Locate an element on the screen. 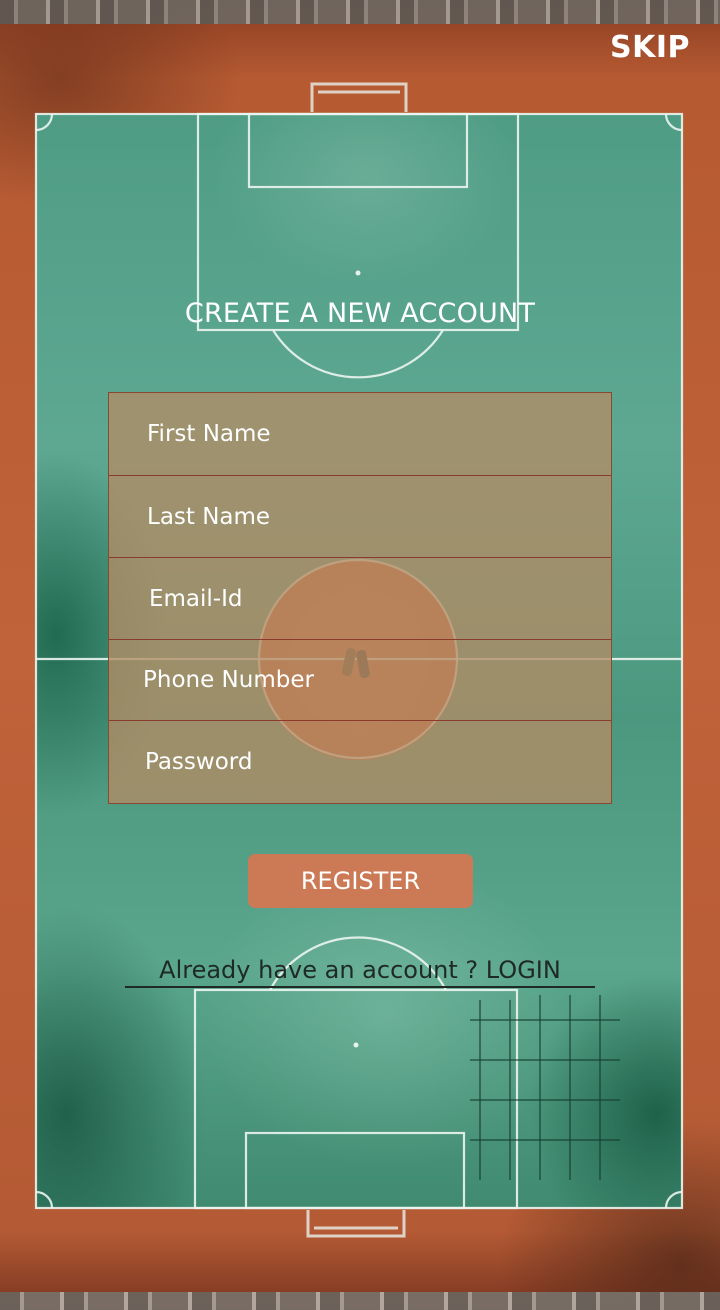  password-field-row is located at coordinates (360, 762).